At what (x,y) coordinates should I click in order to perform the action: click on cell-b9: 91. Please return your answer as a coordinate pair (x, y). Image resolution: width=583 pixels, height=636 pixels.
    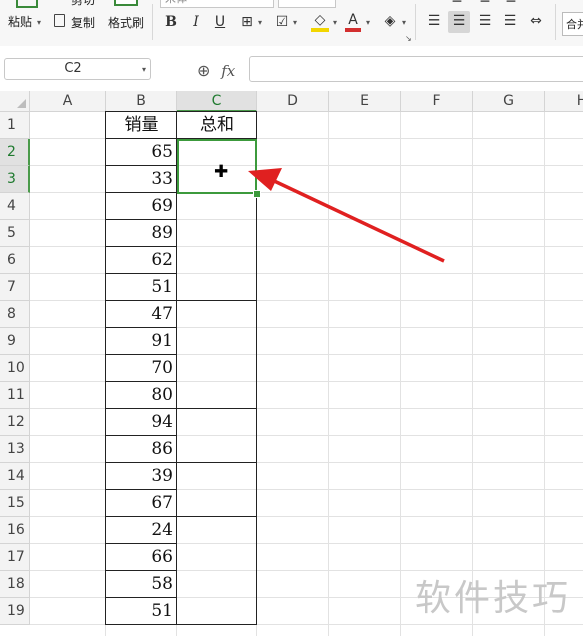
    Looking at the image, I should click on (141, 341).